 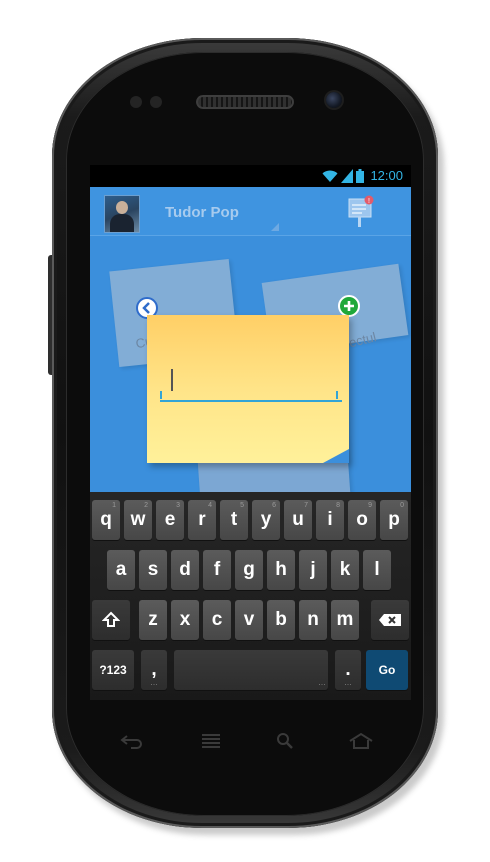 I want to click on user-name: Tudor Pop, so click(x=202, y=212).